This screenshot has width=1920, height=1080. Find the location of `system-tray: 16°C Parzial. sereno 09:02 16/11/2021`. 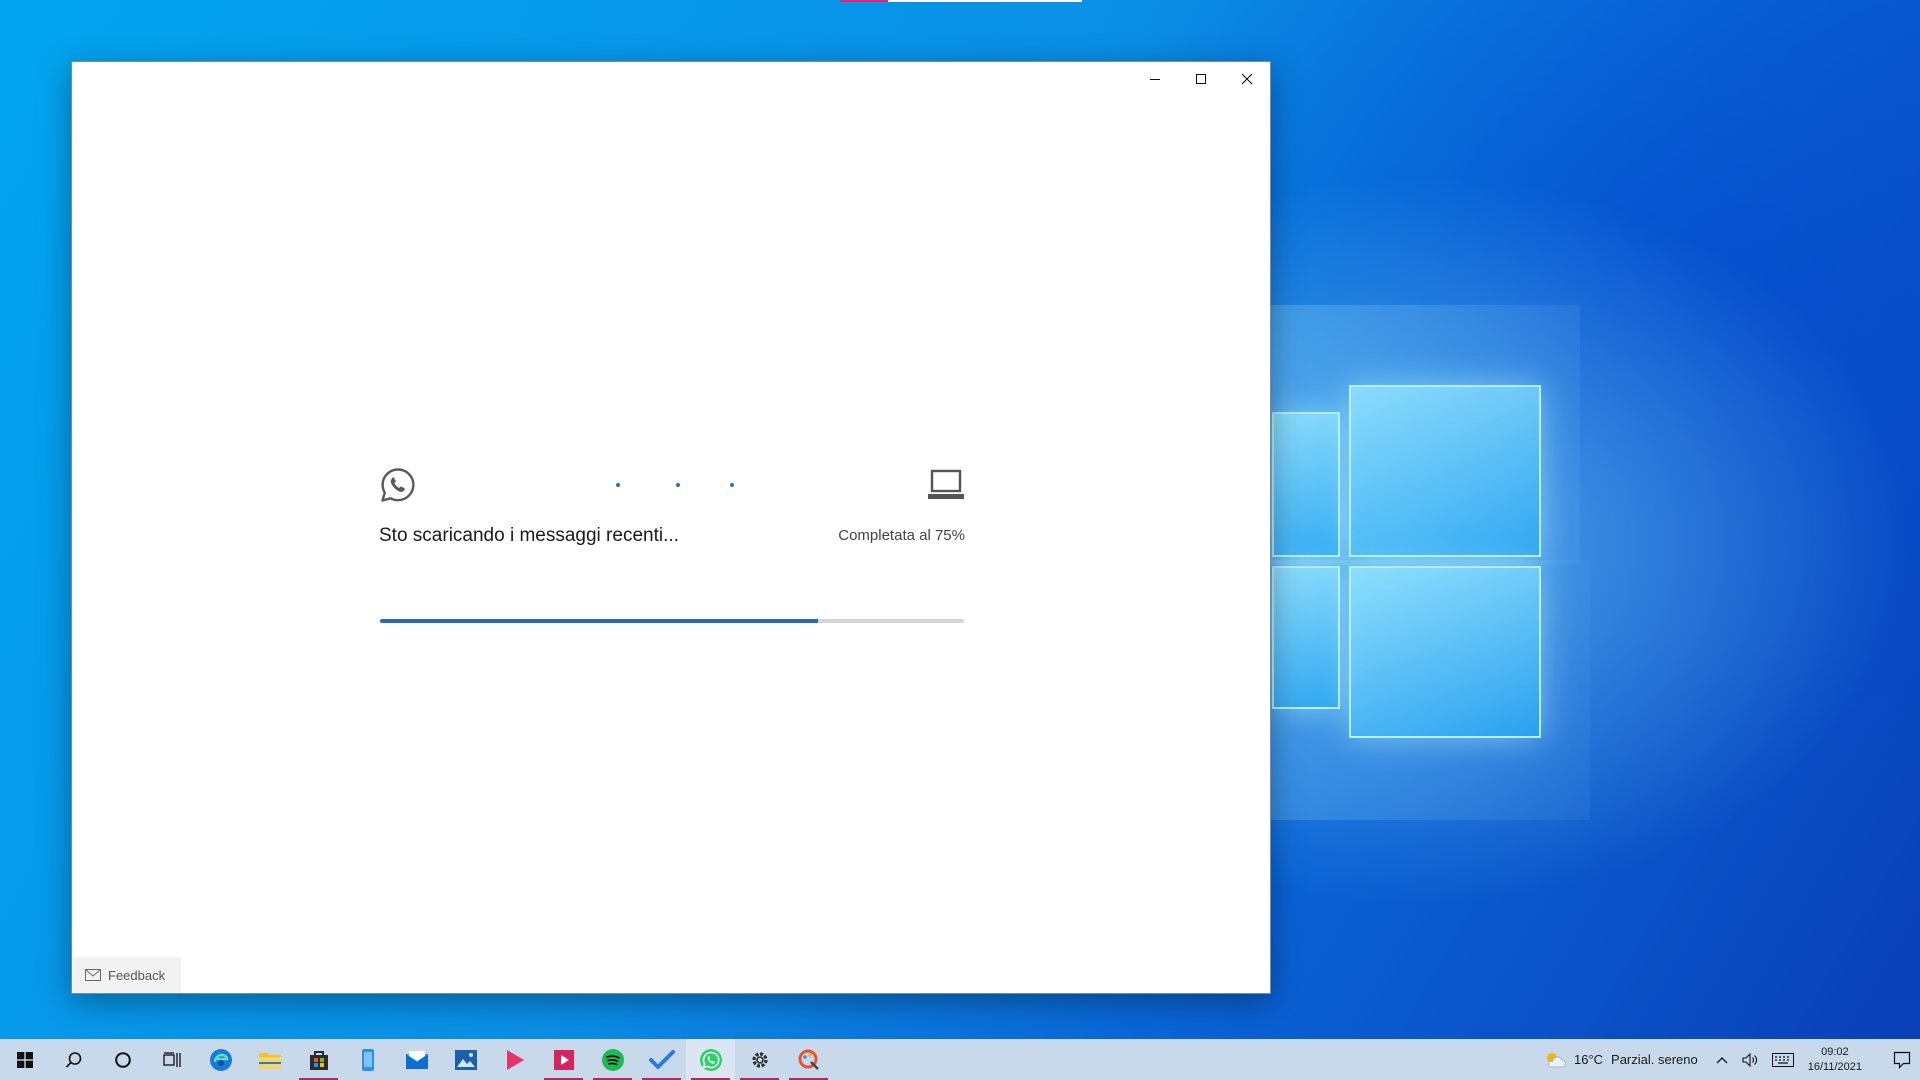

system-tray: 16°C Parzial. sereno 09:02 16/11/2021 is located at coordinates (1732, 1059).